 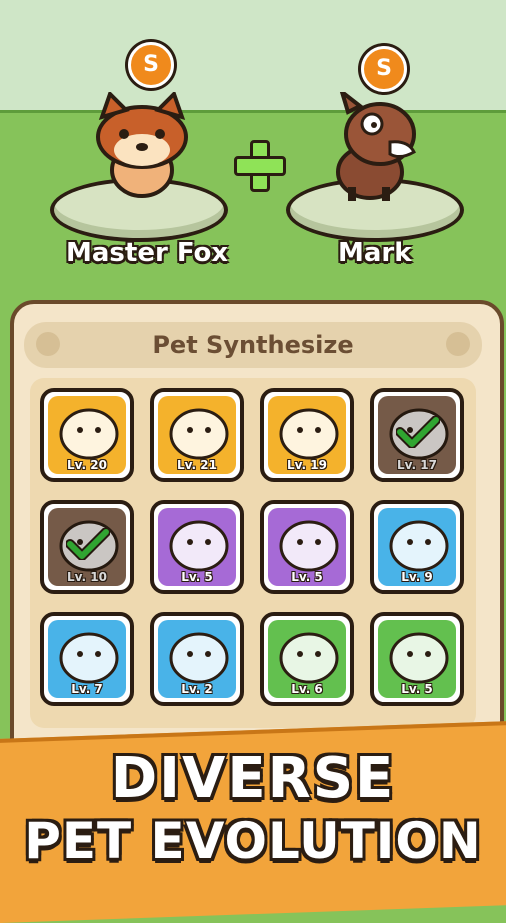 I want to click on purple-octopus-pet-icon, so click(x=309, y=546).